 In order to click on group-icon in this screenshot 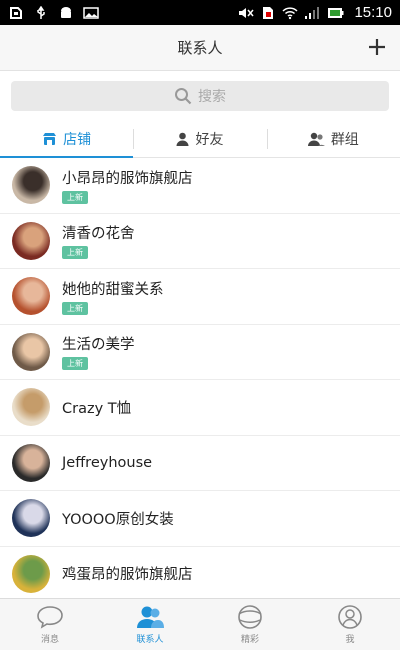, I will do `click(316, 139)`.